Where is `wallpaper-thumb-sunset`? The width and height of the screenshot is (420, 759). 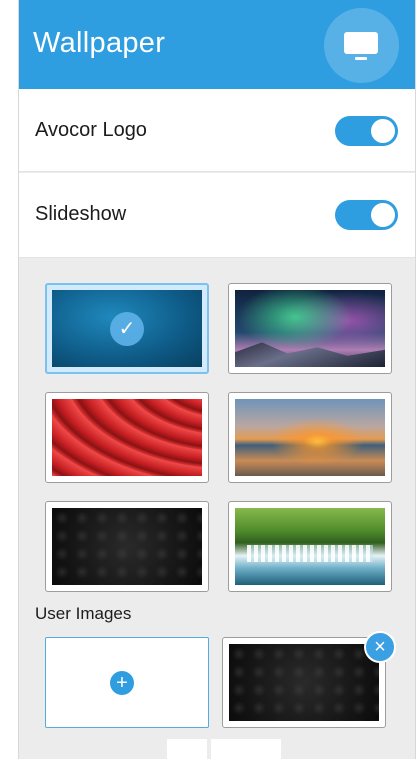 wallpaper-thumb-sunset is located at coordinates (310, 437).